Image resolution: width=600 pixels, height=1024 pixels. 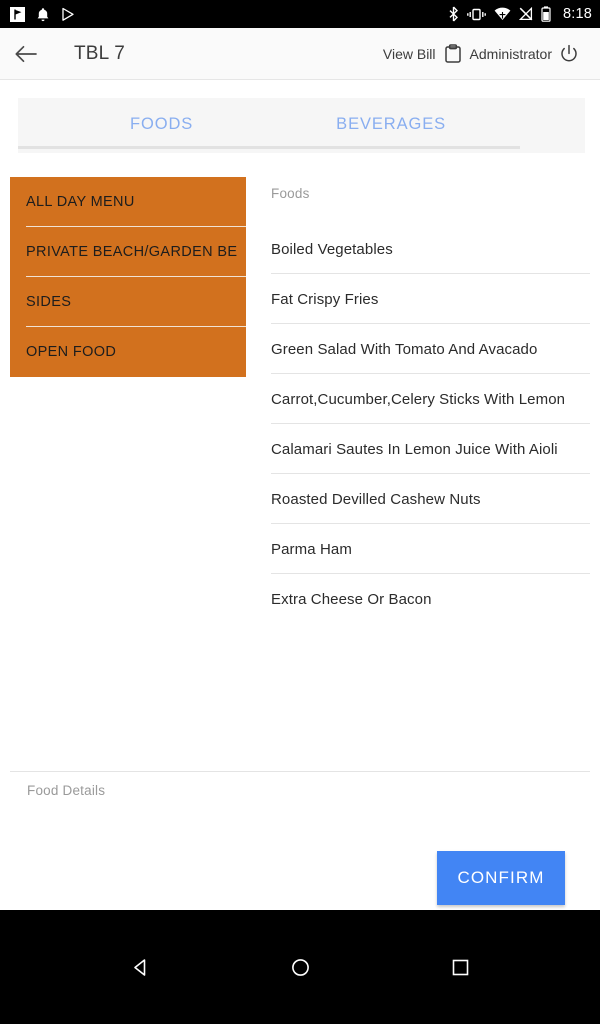 I want to click on food-label: Parma Ham, so click(x=311, y=549).